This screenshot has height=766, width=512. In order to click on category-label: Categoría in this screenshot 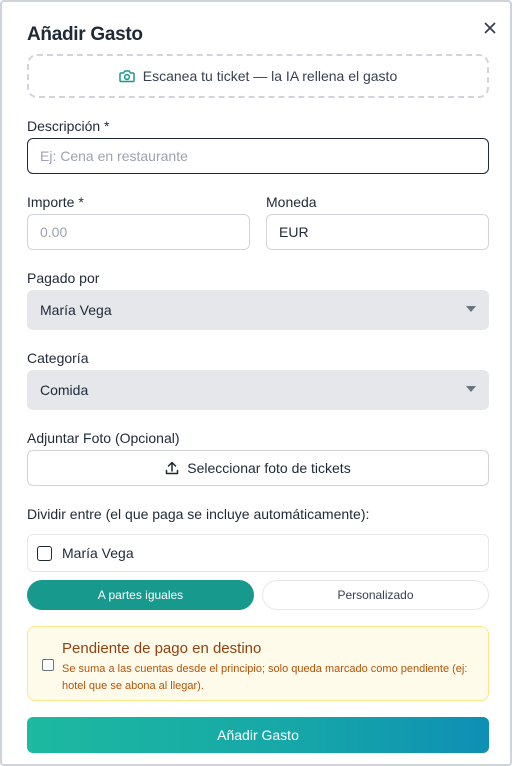, I will do `click(58, 358)`.